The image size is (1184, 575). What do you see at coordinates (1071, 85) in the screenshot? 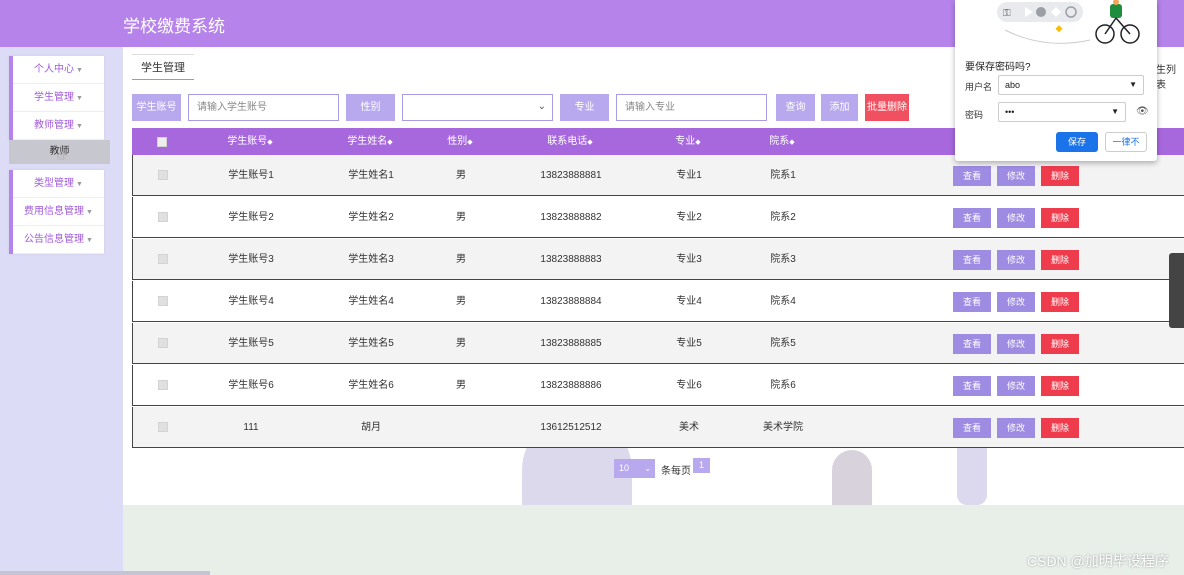
I see `username-field: abo ▼` at bounding box center [1071, 85].